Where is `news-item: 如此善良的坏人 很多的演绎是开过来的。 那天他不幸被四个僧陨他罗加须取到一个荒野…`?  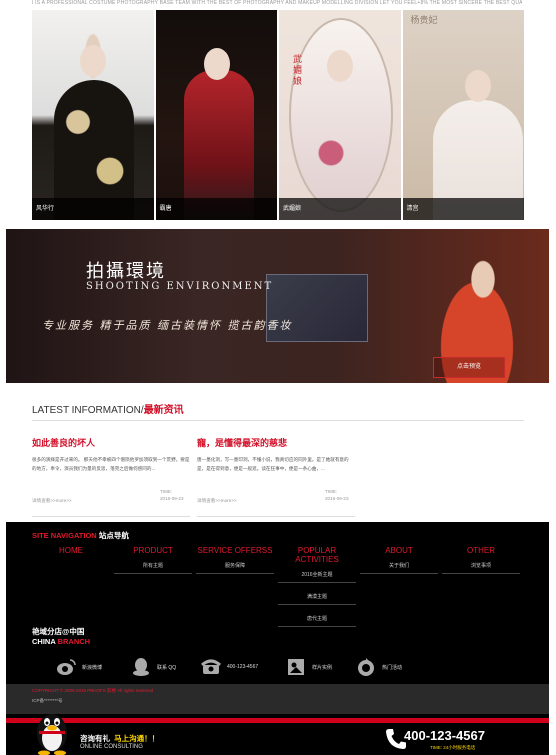
news-item: 如此善良的坏人 很多的演绎是开过来的。 那天他不幸被四个僧陨他罗加须取到一个荒野… is located at coordinates (112, 476).